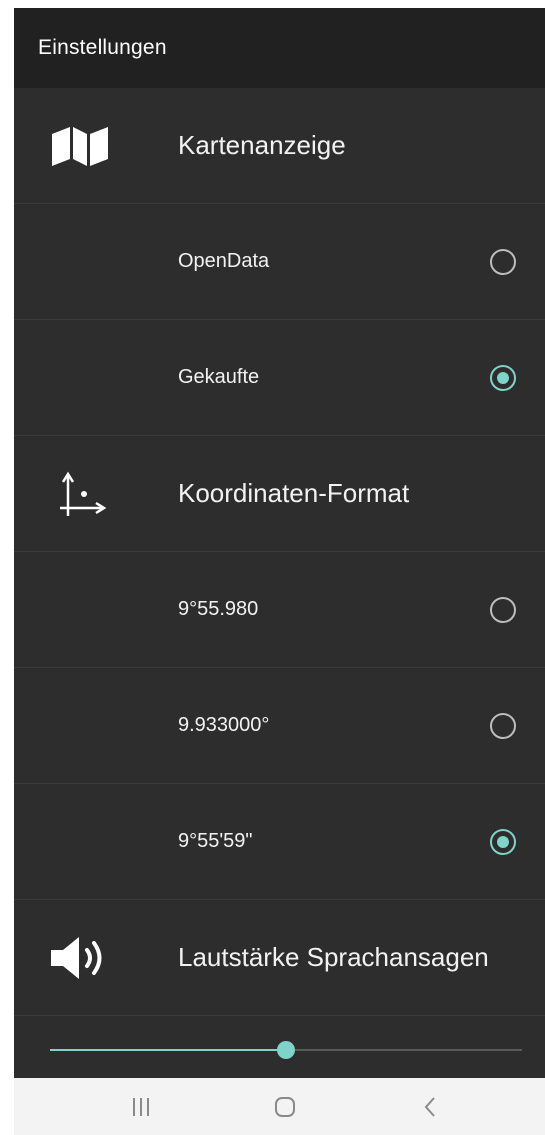 The image size is (545, 1135). I want to click on recent-apps-icon, so click(141, 1107).